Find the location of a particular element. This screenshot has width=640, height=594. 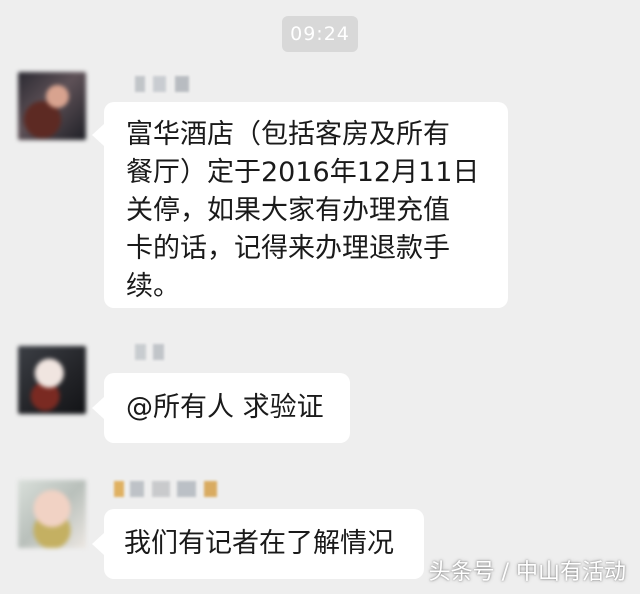

message-bubble: @所有人 求验证 is located at coordinates (221, 408).